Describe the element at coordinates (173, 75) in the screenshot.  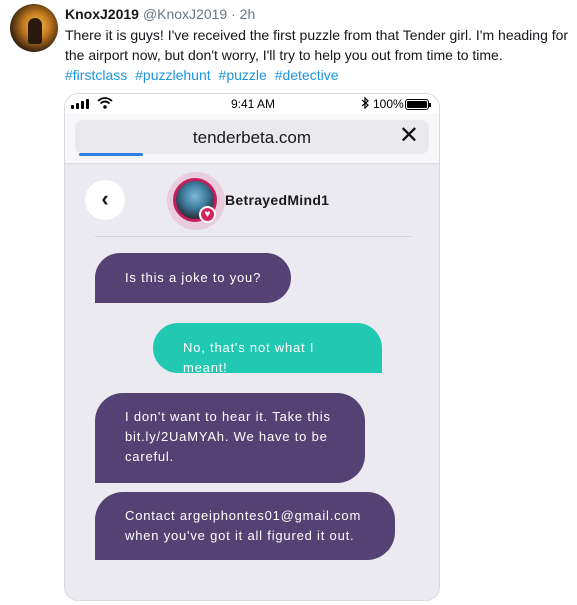
I see `hashtag-link: #puzzlehunt` at that location.